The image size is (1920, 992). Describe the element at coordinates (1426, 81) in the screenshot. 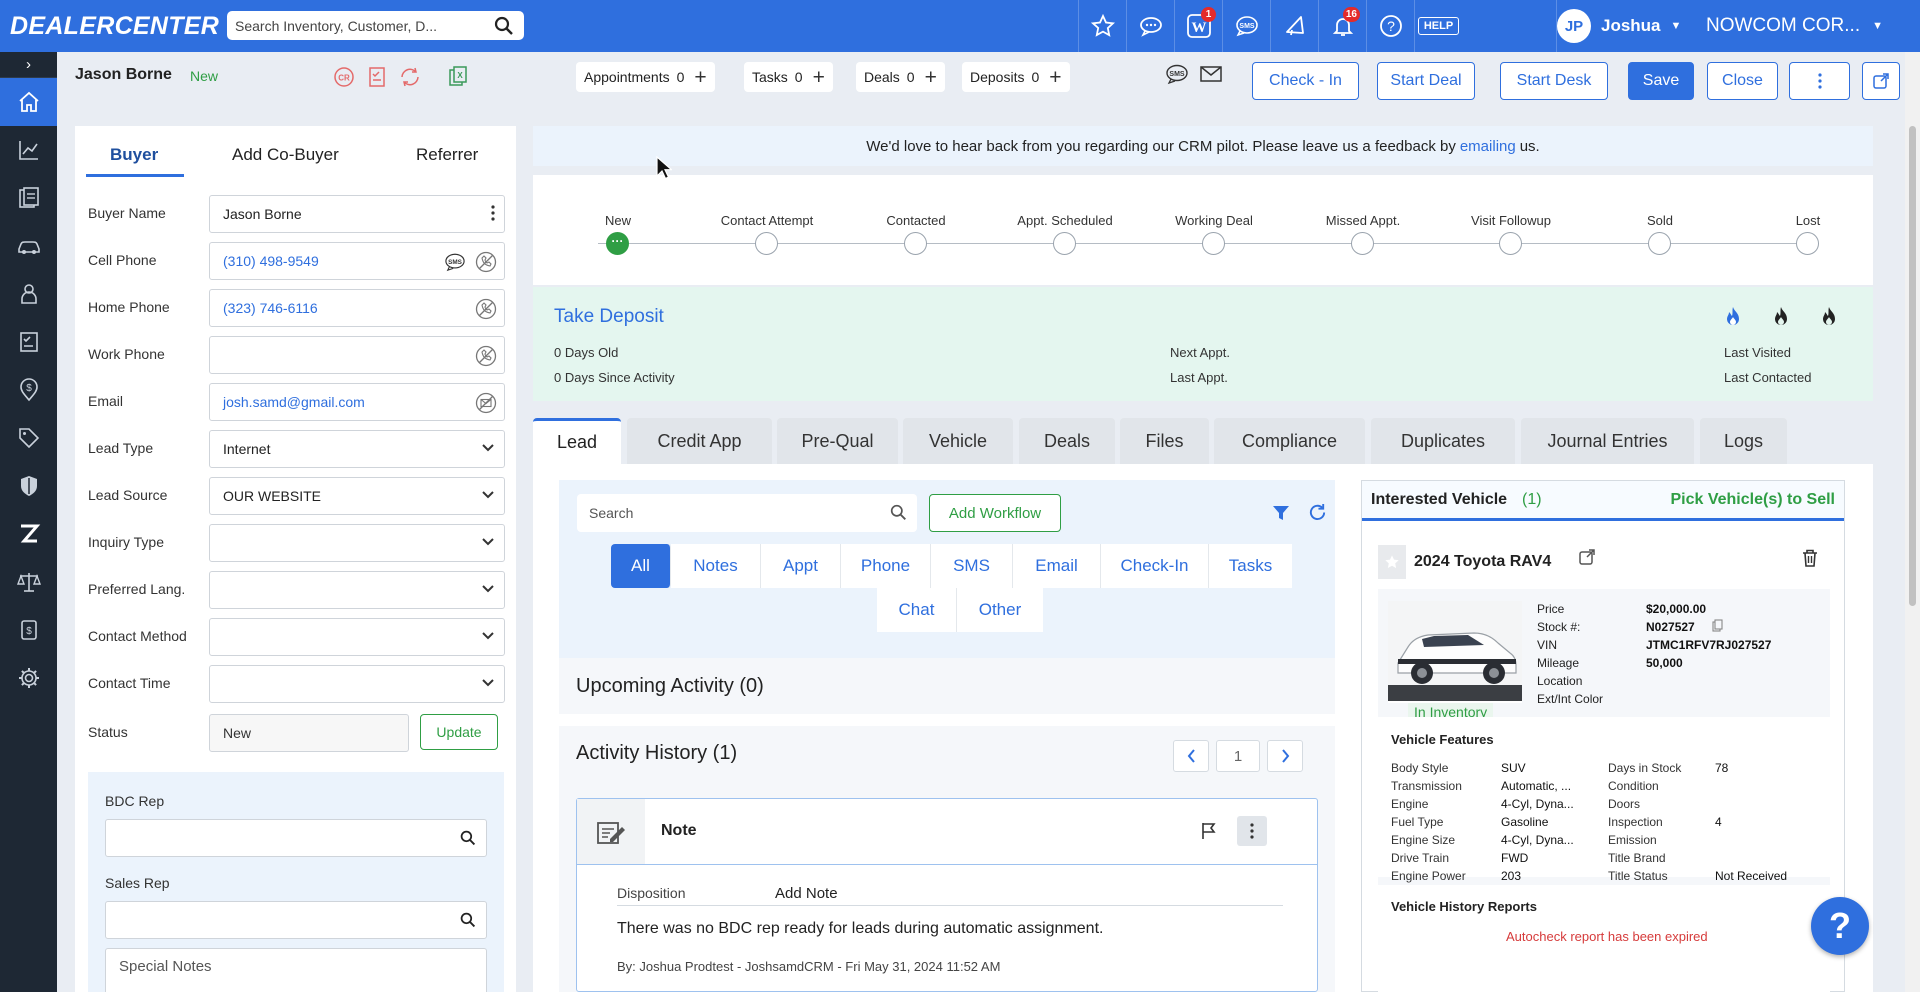

I see `start-deal-button: Start Deal` at that location.